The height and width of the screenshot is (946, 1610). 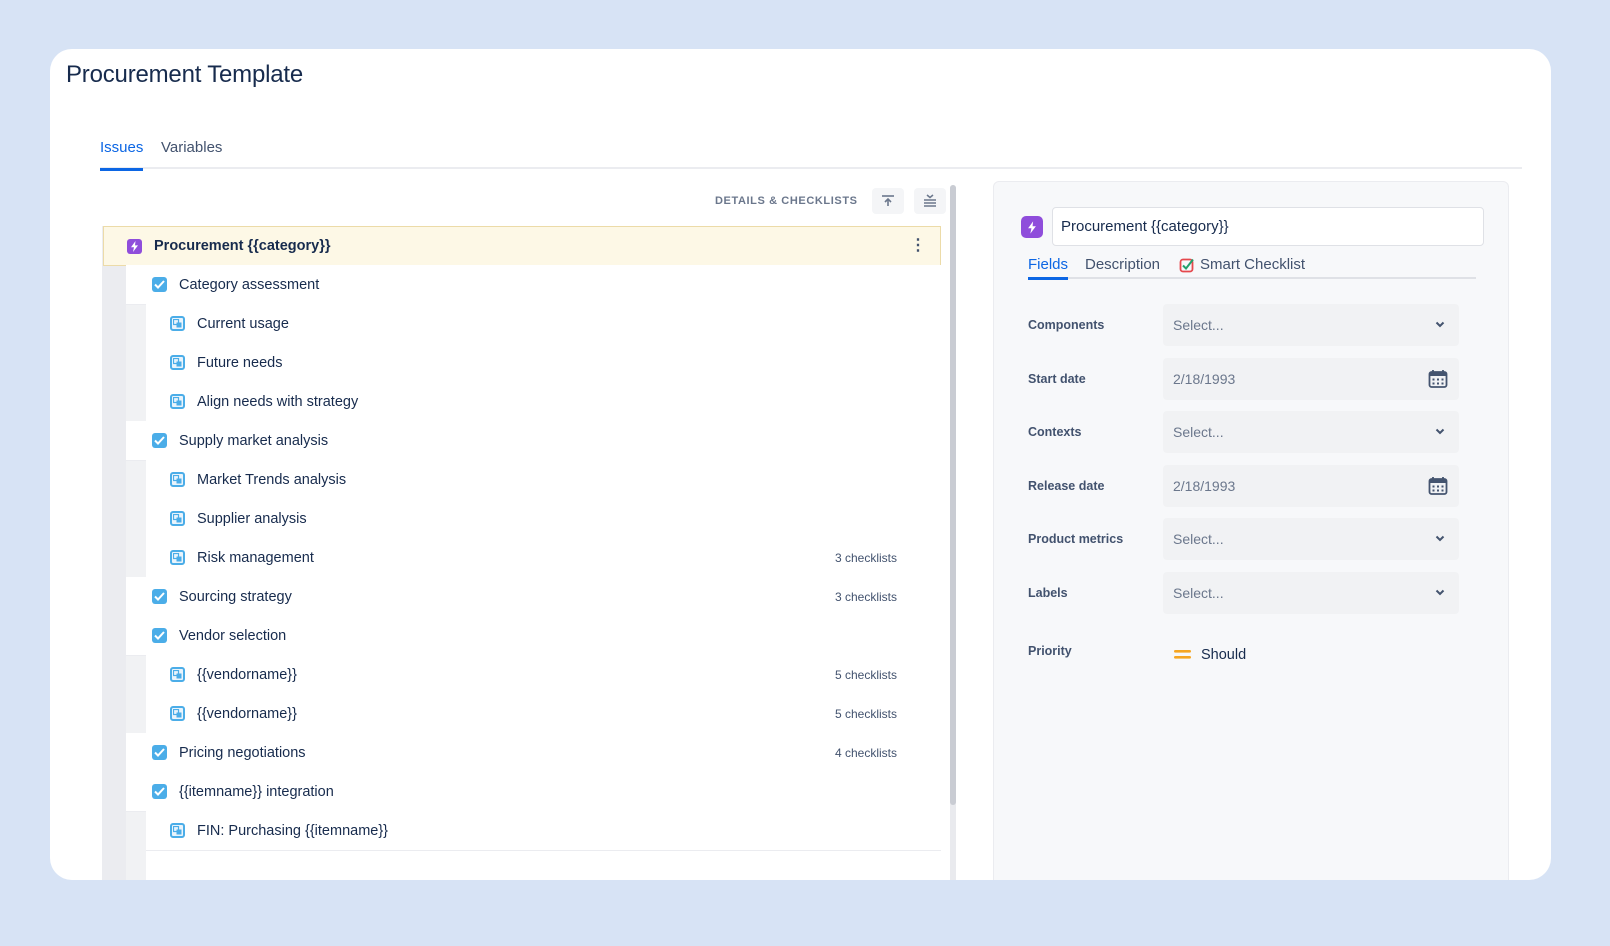 What do you see at coordinates (533, 636) in the screenshot?
I see `tree-row: Vendor selection` at bounding box center [533, 636].